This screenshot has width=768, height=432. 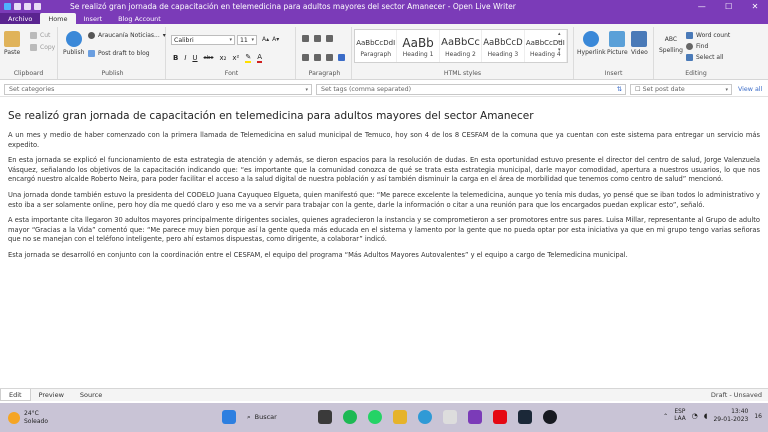 I want to click on align-center-icon, so click(x=317, y=57).